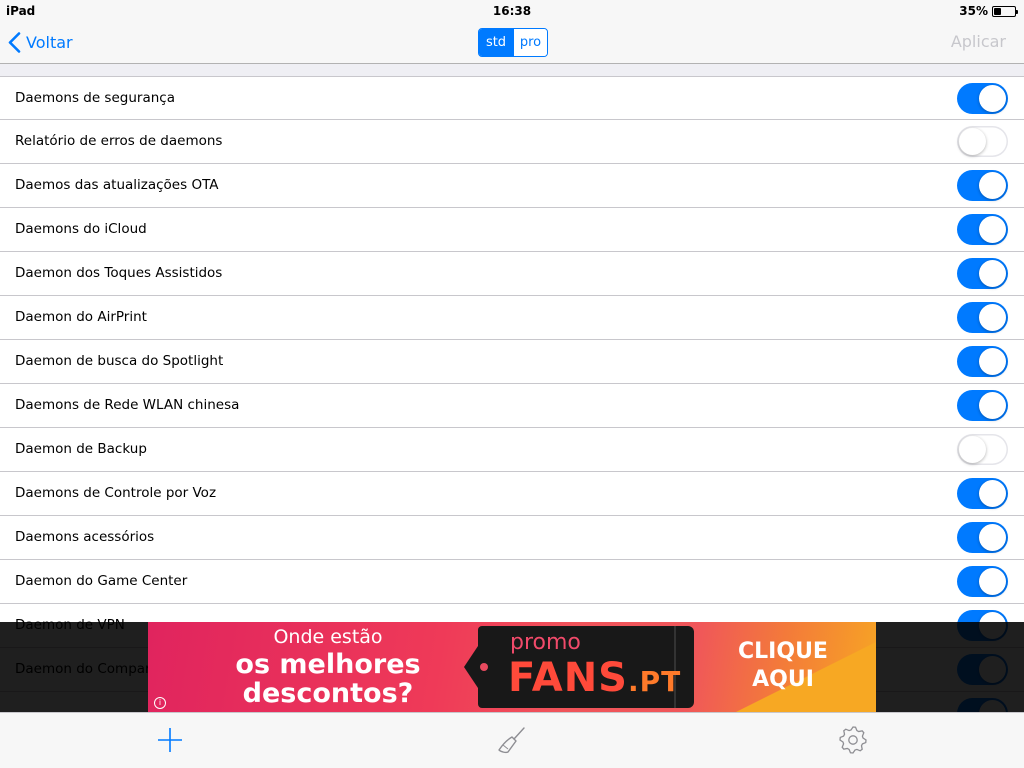 The image size is (1024, 768). What do you see at coordinates (512, 582) in the screenshot?
I see `list-item: Daemon do Game Center` at bounding box center [512, 582].